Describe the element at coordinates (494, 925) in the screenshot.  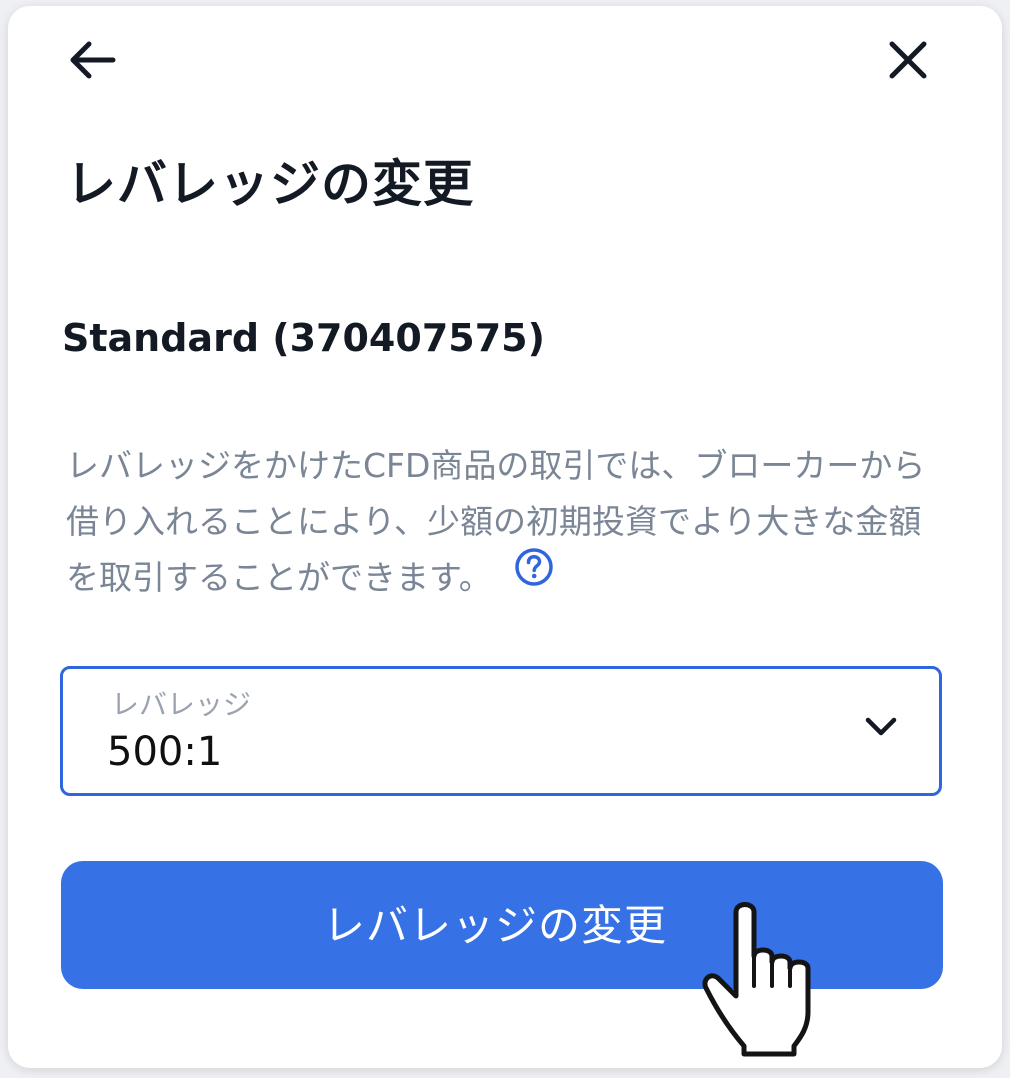
I see `change-leverage-button-label: レバレッジの変更` at that location.